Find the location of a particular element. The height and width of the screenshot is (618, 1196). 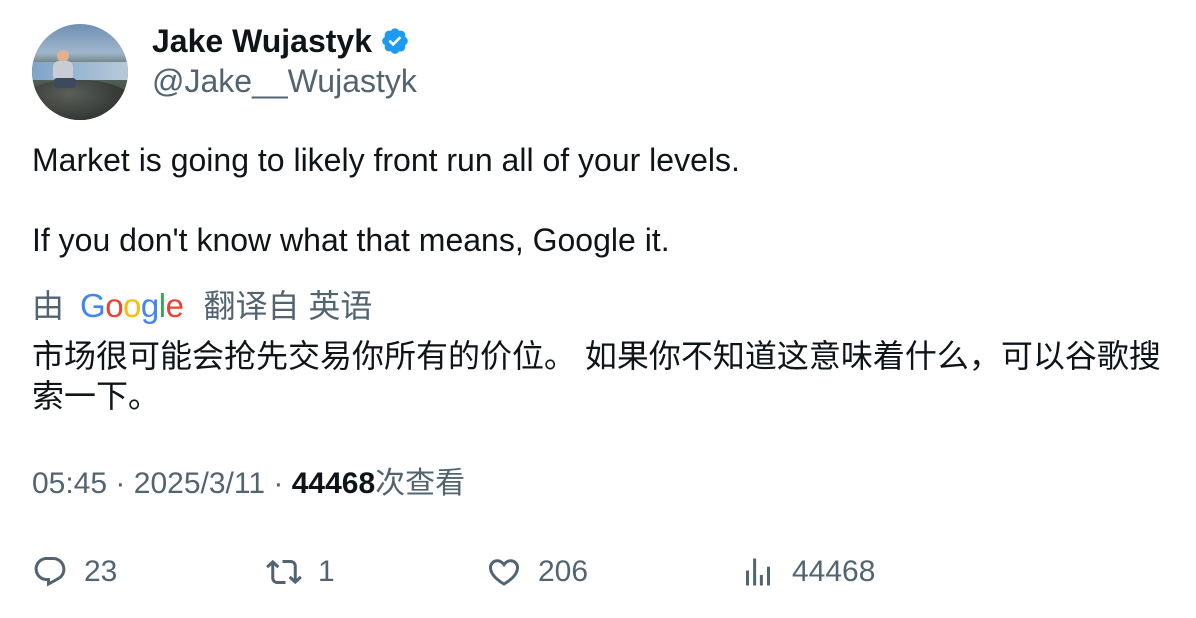

avatar-sea is located at coordinates (80, 71).